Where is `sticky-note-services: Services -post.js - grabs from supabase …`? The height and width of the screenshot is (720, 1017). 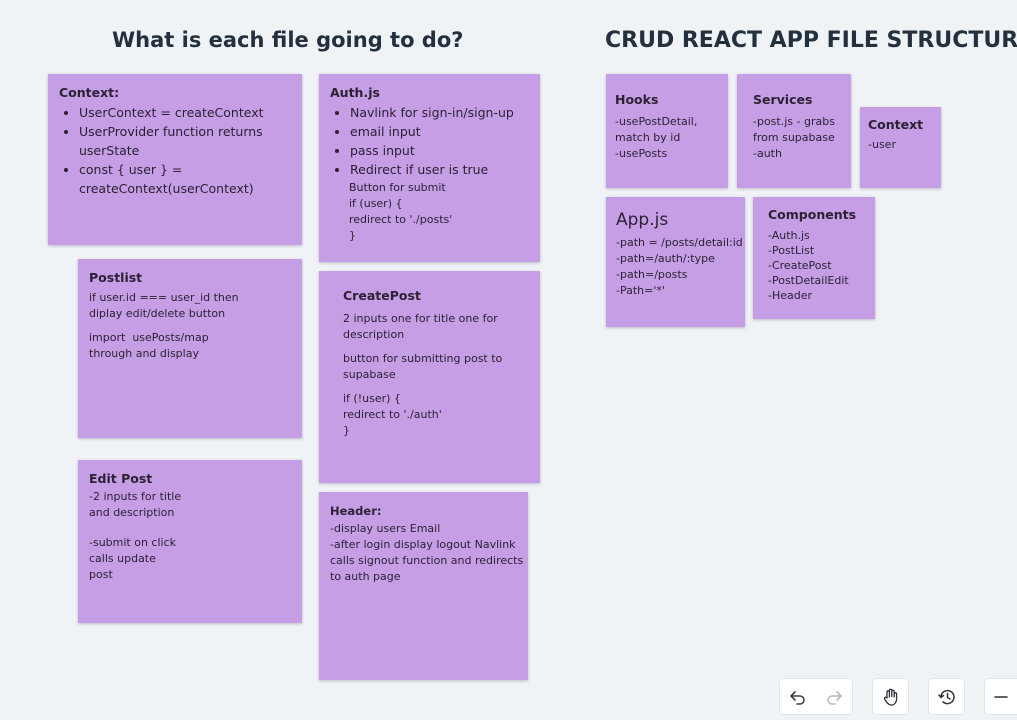 sticky-note-services: Services -post.js - grabs from supabase … is located at coordinates (794, 131).